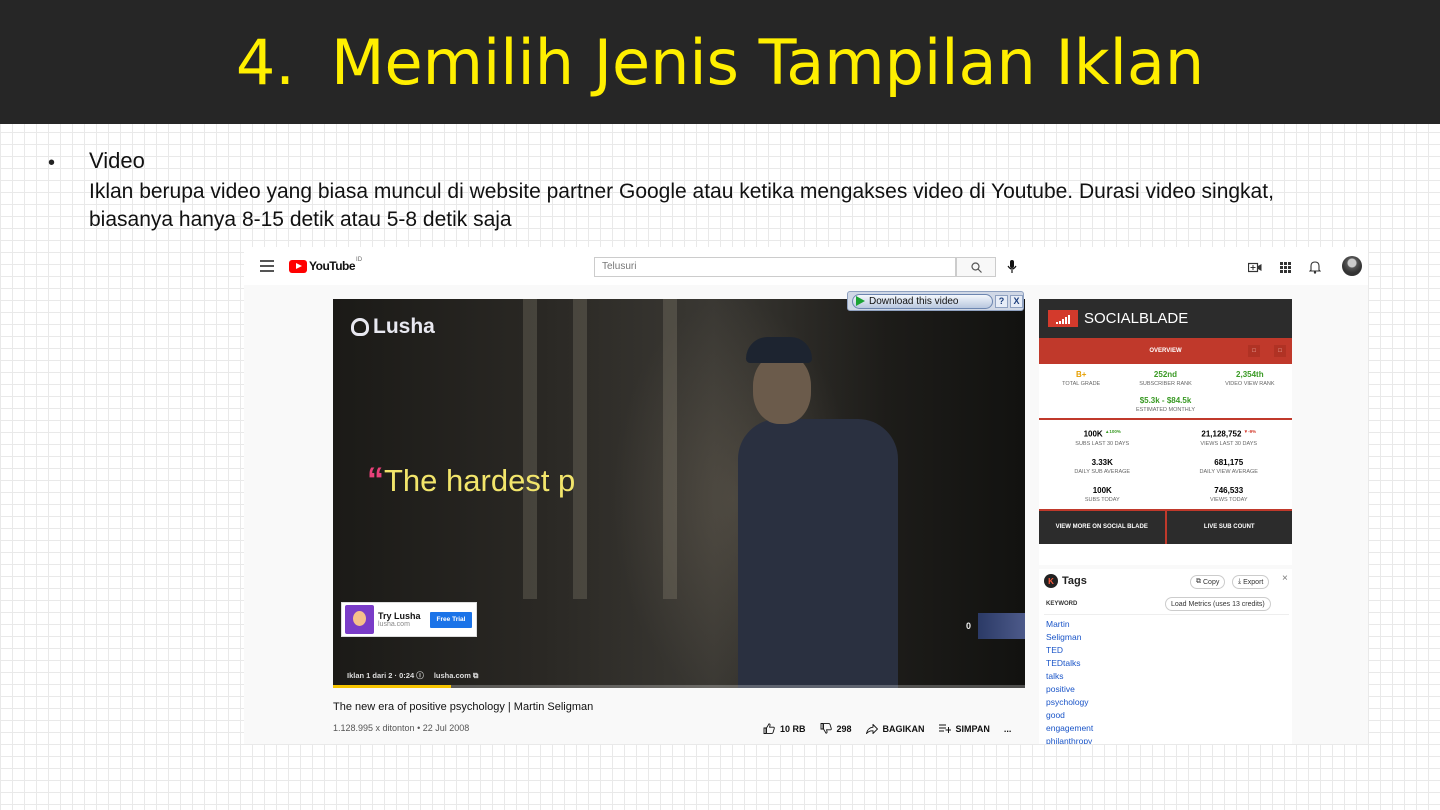 The height and width of the screenshot is (810, 1440). What do you see at coordinates (420, 675) in the screenshot?
I see `info-icon: ⓘ` at bounding box center [420, 675].